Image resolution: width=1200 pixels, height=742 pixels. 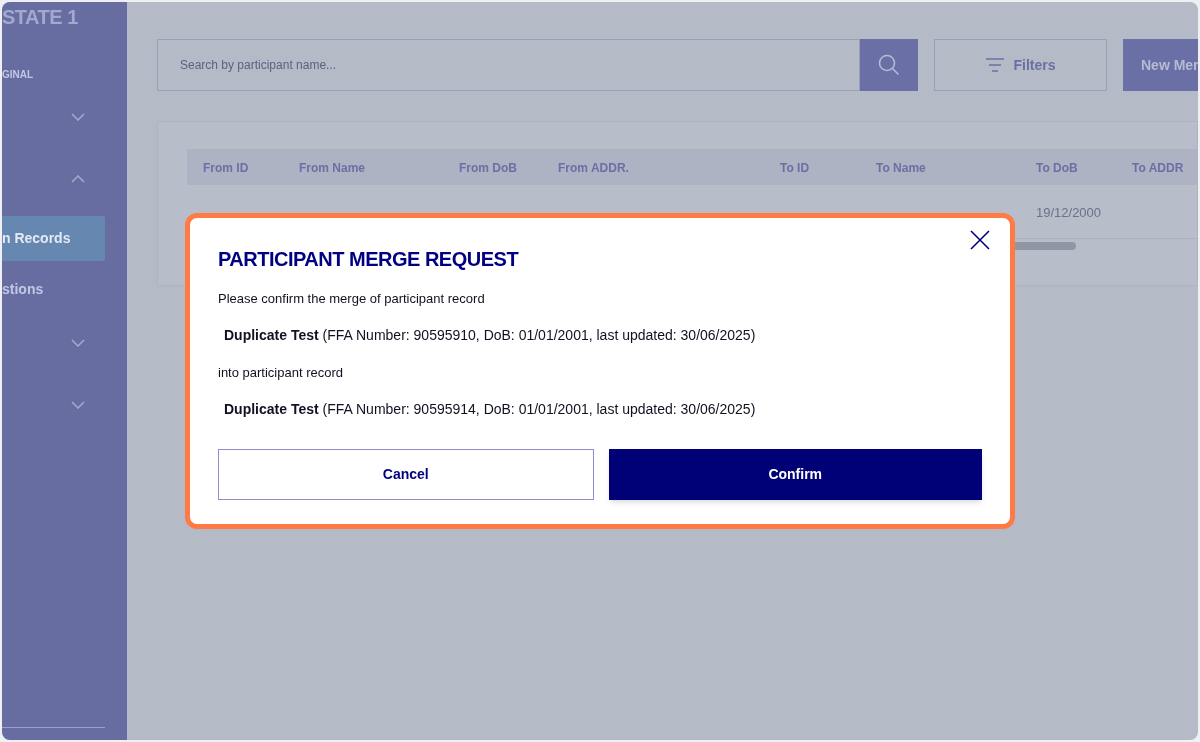 I want to click on search-button, so click(x=889, y=65).